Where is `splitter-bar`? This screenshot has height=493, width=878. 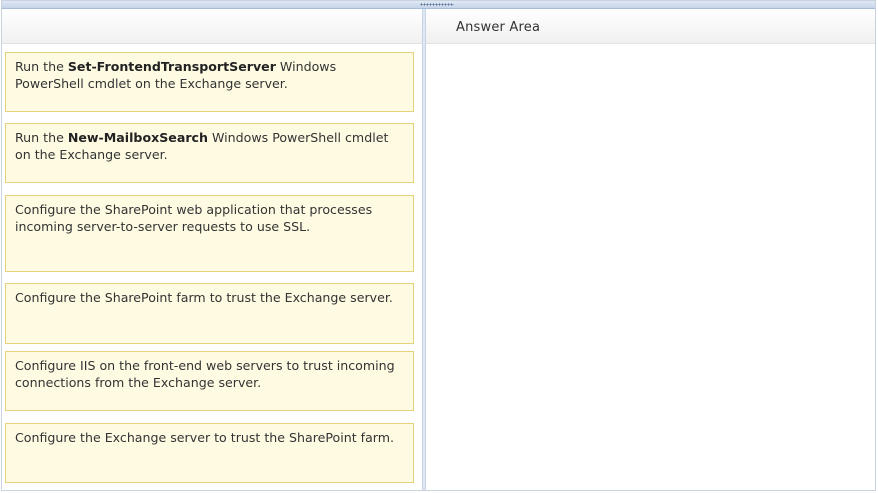 splitter-bar is located at coordinates (438, 5).